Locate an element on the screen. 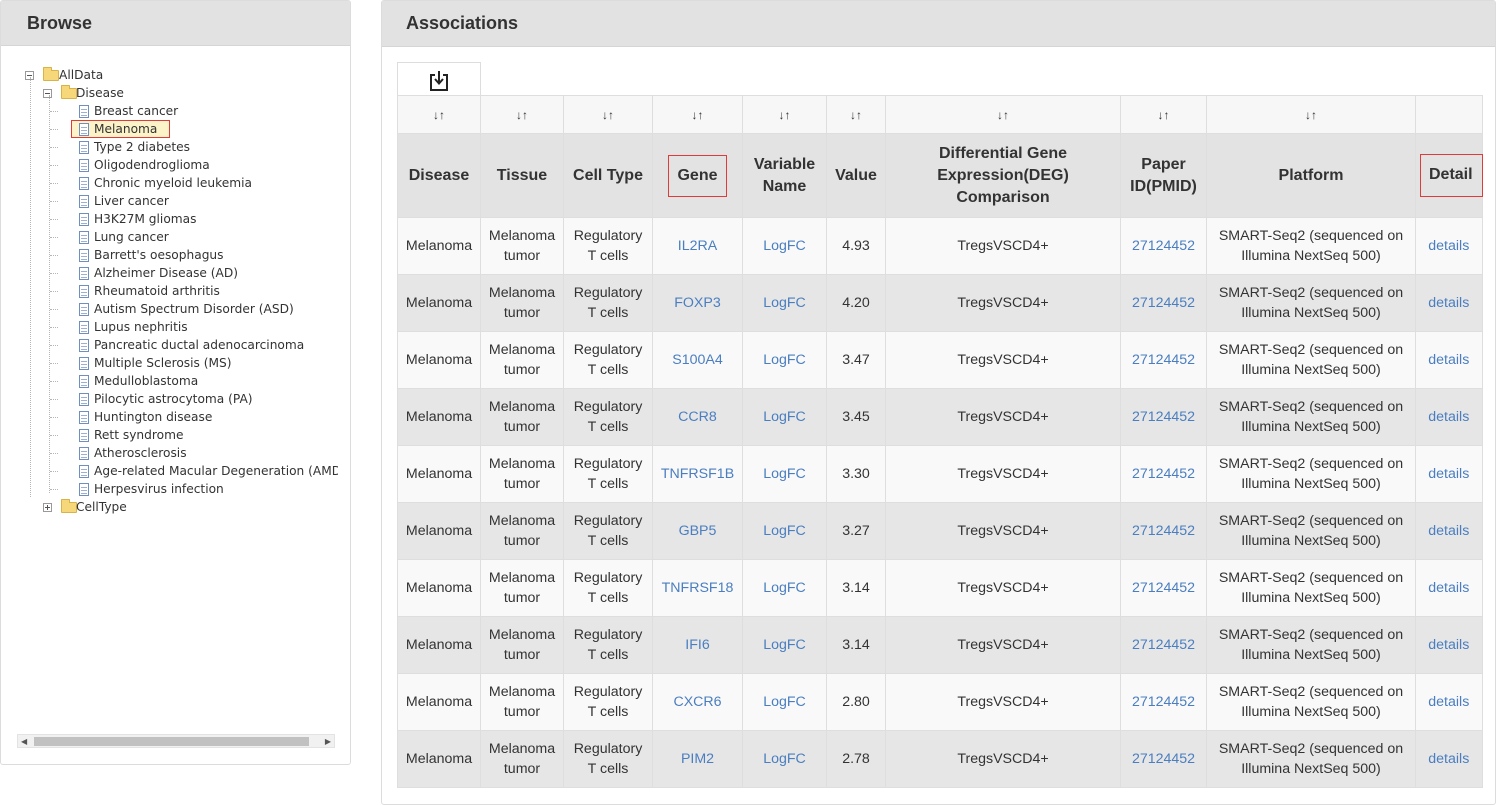 The width and height of the screenshot is (1496, 805). gene-link: IL2RA is located at coordinates (697, 246).